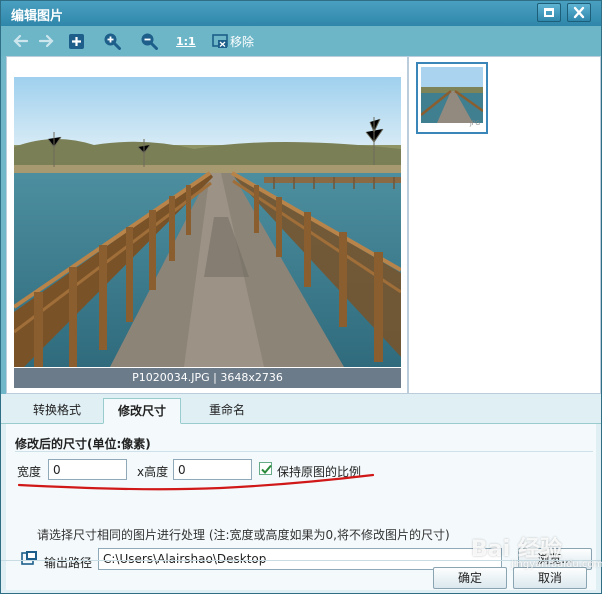 The width and height of the screenshot is (602, 594). Describe the element at coordinates (474, 123) in the screenshot. I see `thumbnail-format-badge: JPG` at that location.